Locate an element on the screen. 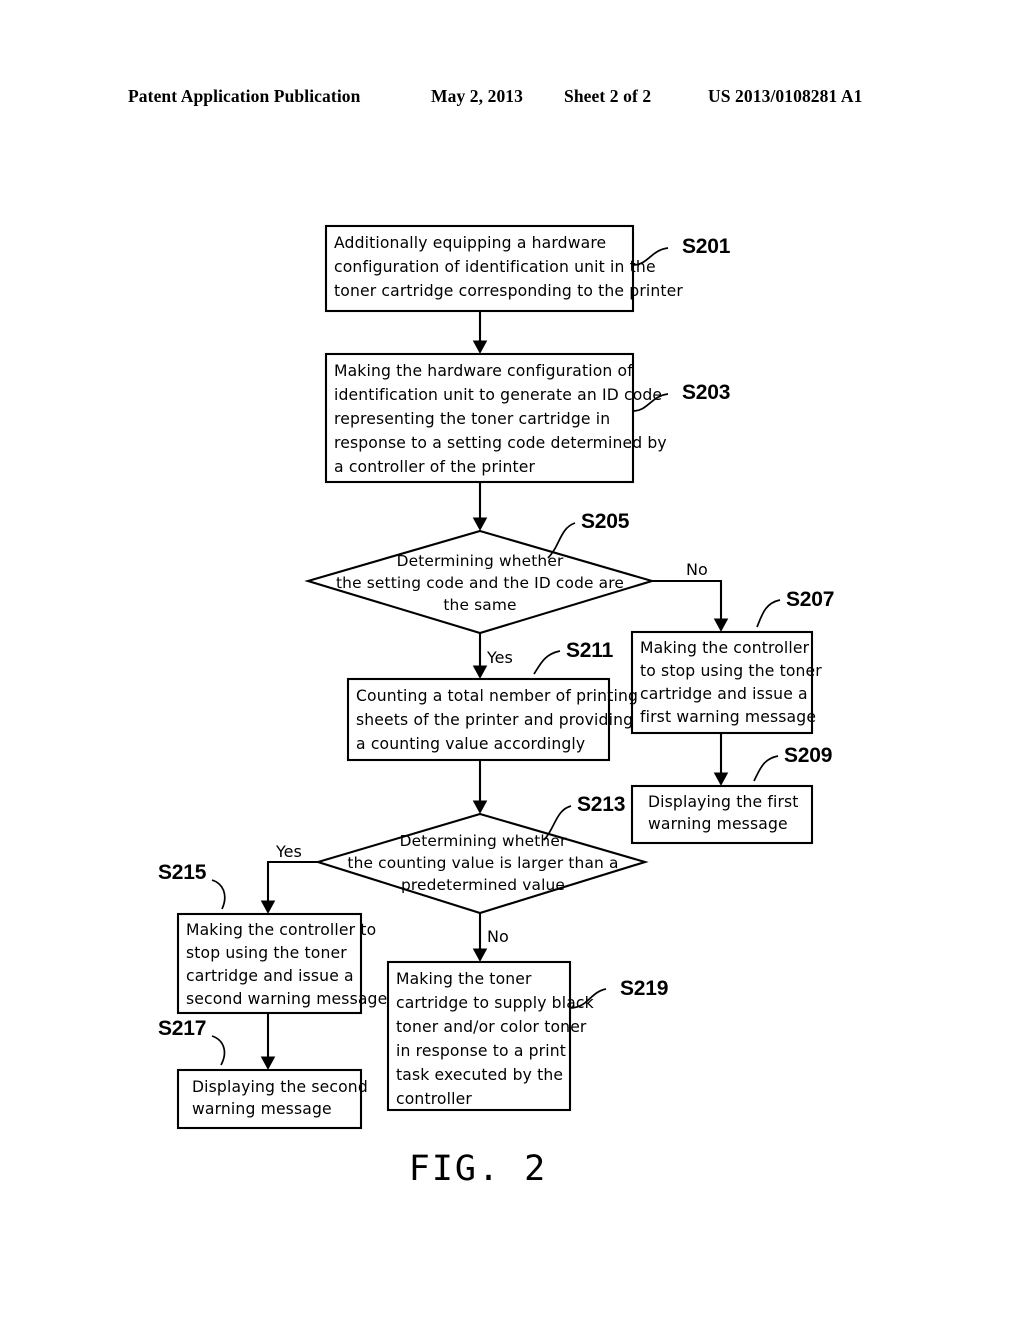 The width and height of the screenshot is (1024, 1320). flow-node-s205-line-1: the setting code and the ID code are is located at coordinates (480, 583).